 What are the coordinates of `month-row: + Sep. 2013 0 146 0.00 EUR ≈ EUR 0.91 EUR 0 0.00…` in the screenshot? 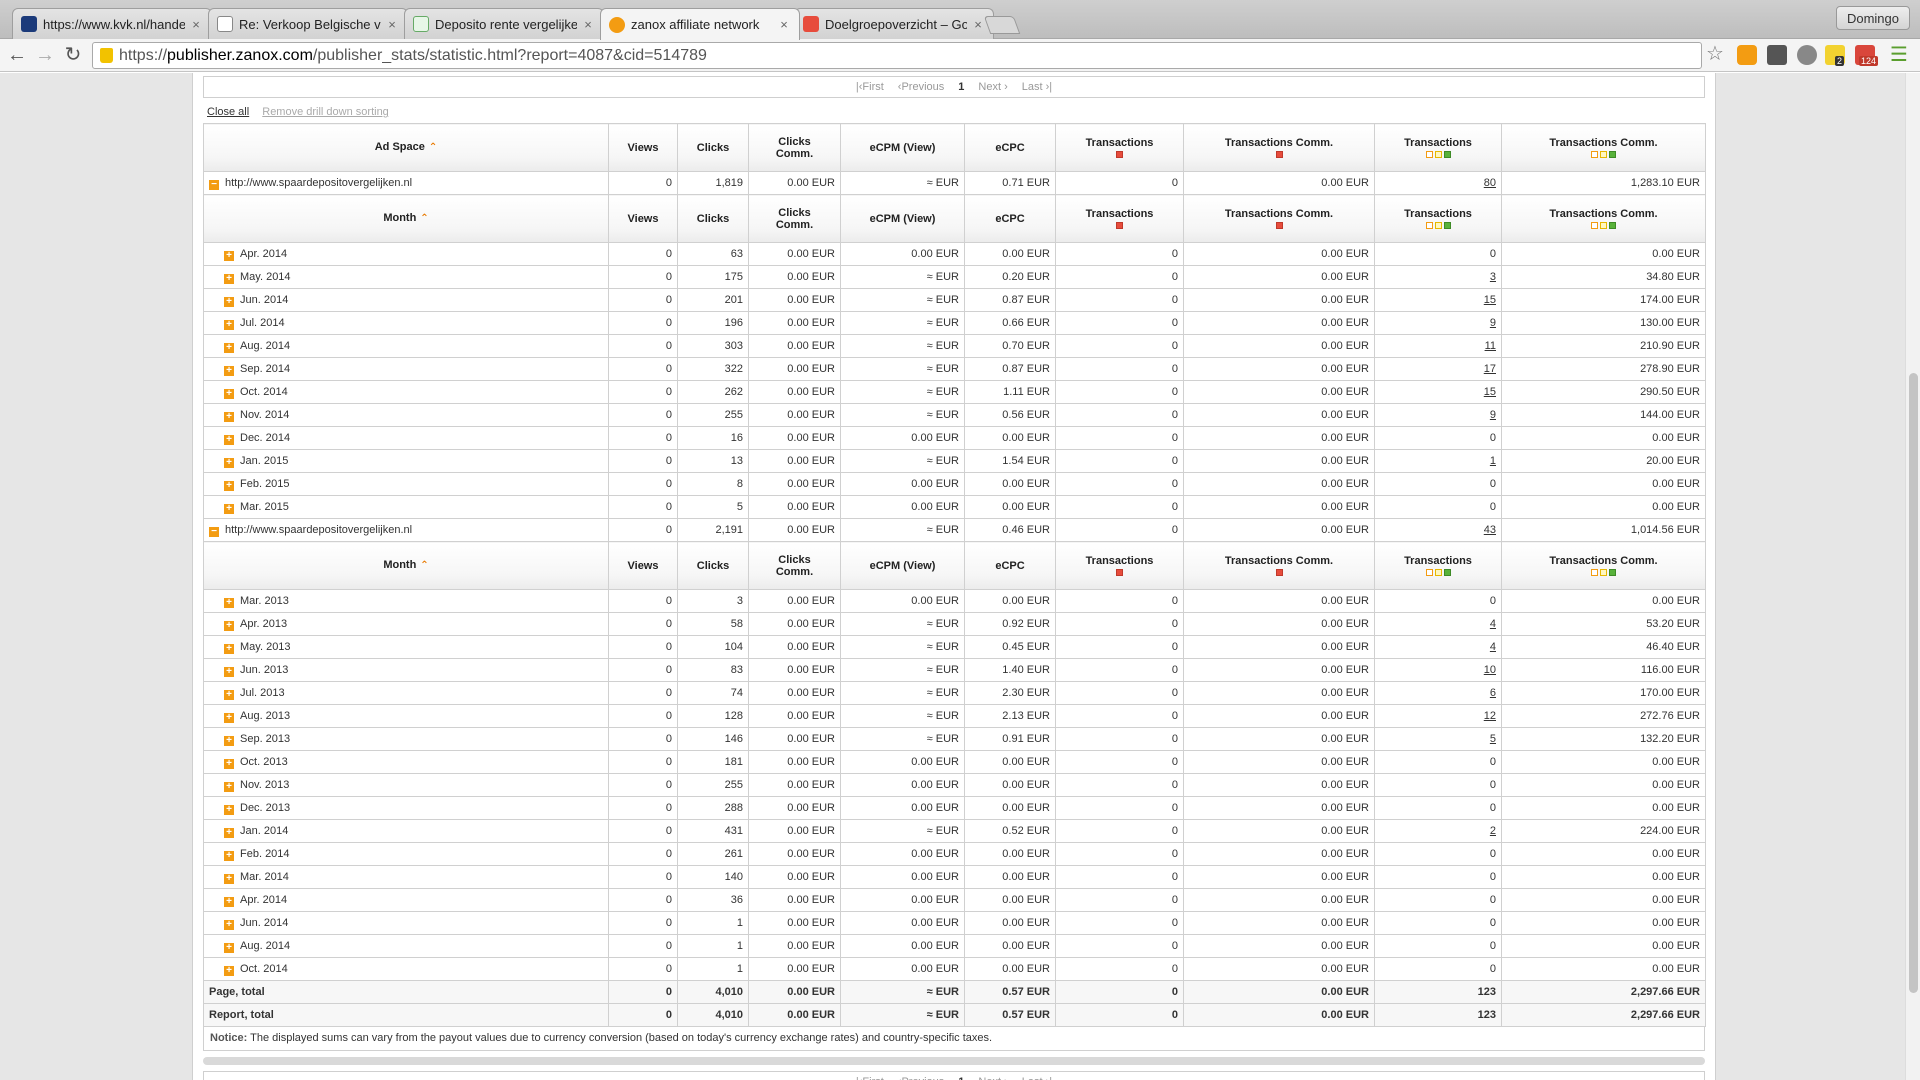 It's located at (954, 739).